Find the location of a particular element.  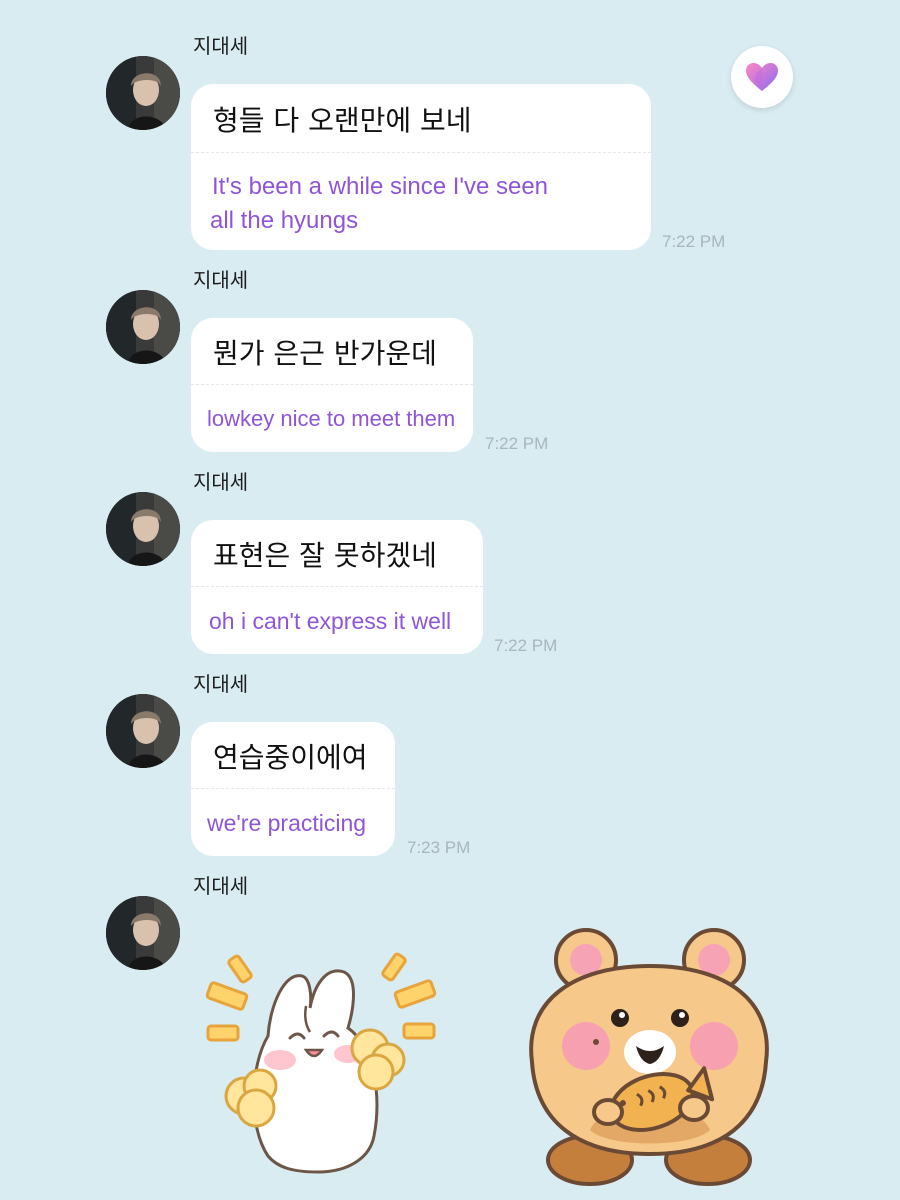

original-text: 형들 다 오랜만에 보네 is located at coordinates (342, 120).